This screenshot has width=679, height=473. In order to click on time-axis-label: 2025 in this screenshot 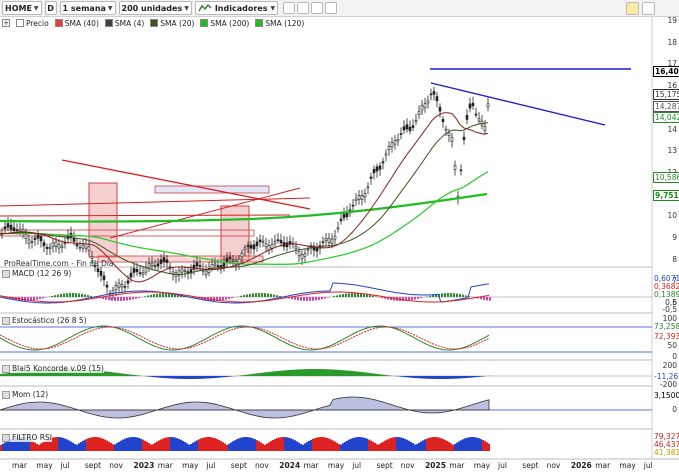, I will do `click(435, 465)`.